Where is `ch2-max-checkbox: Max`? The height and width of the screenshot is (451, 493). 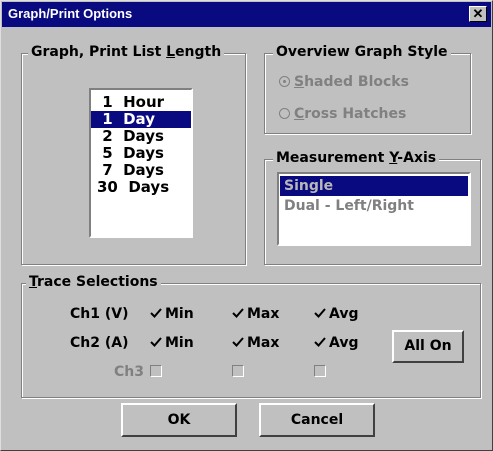
ch2-max-checkbox: Max is located at coordinates (255, 343).